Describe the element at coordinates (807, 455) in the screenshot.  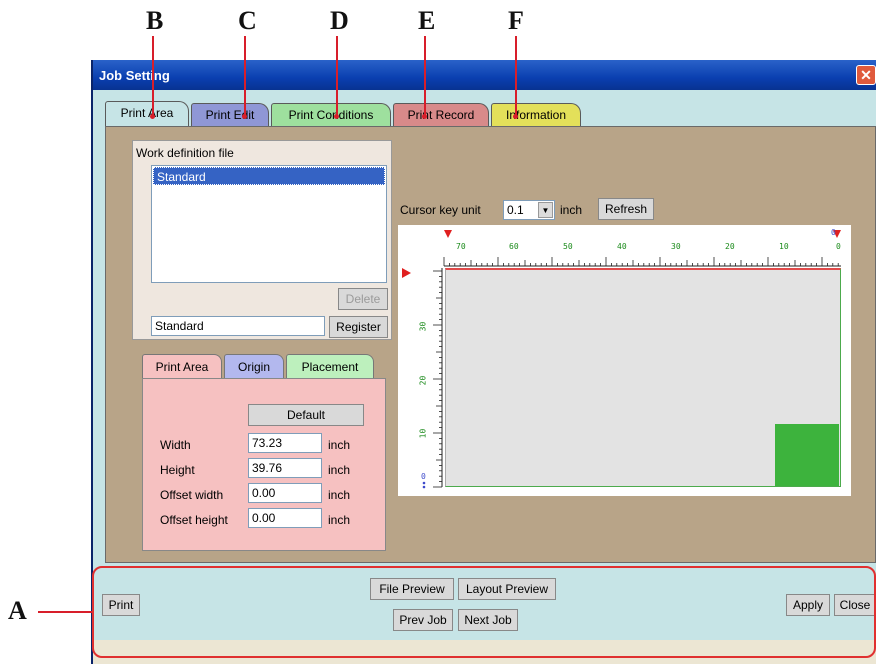
I see `print-job-block` at that location.